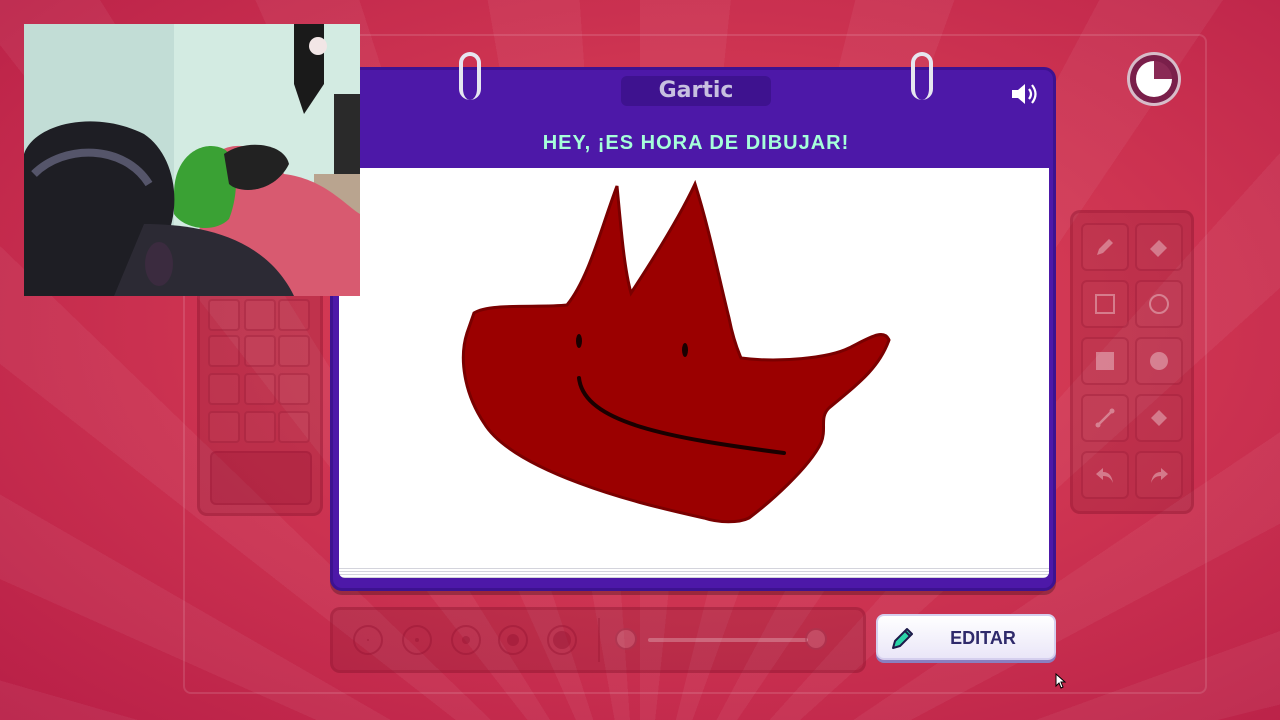  What do you see at coordinates (626, 639) in the screenshot?
I see `opacity-slider-min-knob` at bounding box center [626, 639].